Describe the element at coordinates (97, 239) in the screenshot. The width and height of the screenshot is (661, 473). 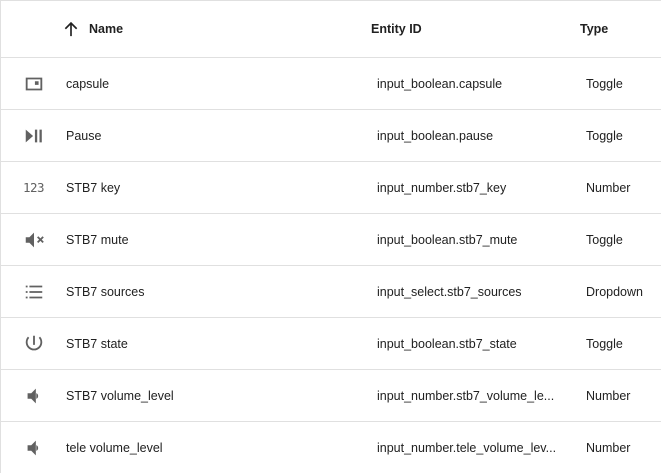
I see `row-name: STB7 mute` at that location.